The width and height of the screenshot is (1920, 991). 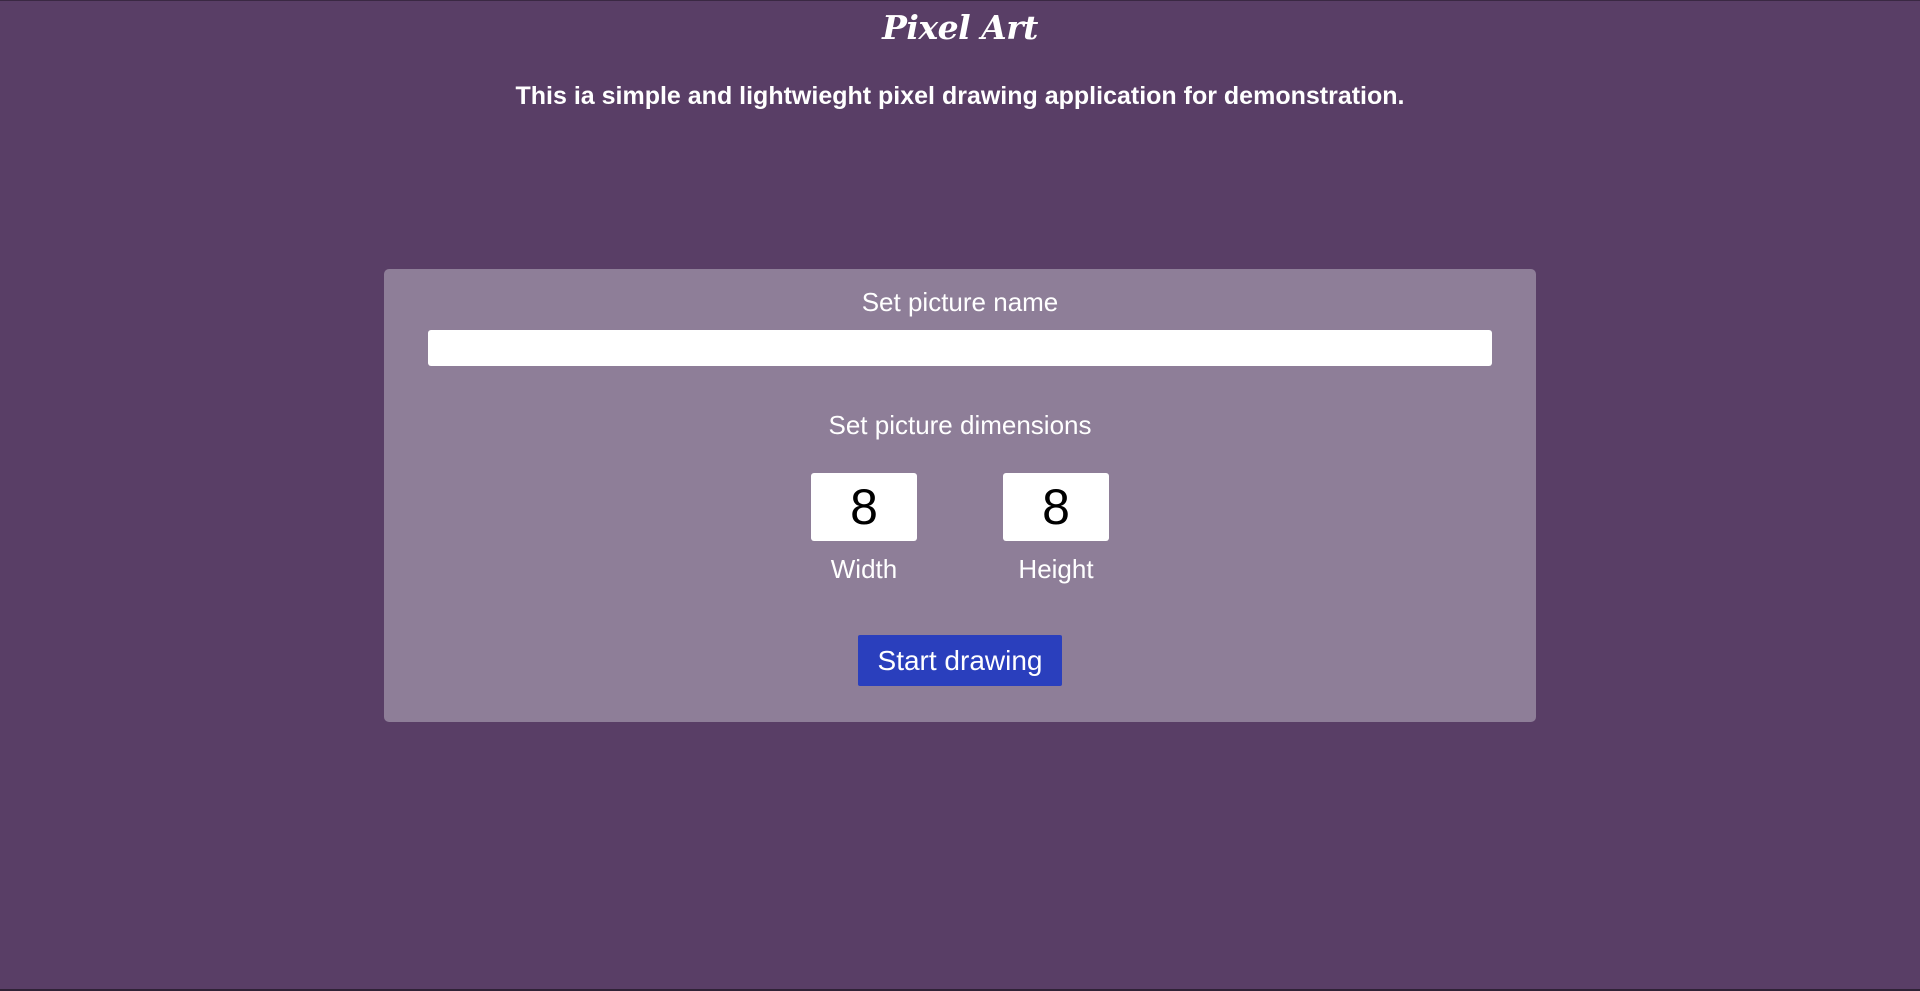 What do you see at coordinates (1056, 507) in the screenshot?
I see `height-input` at bounding box center [1056, 507].